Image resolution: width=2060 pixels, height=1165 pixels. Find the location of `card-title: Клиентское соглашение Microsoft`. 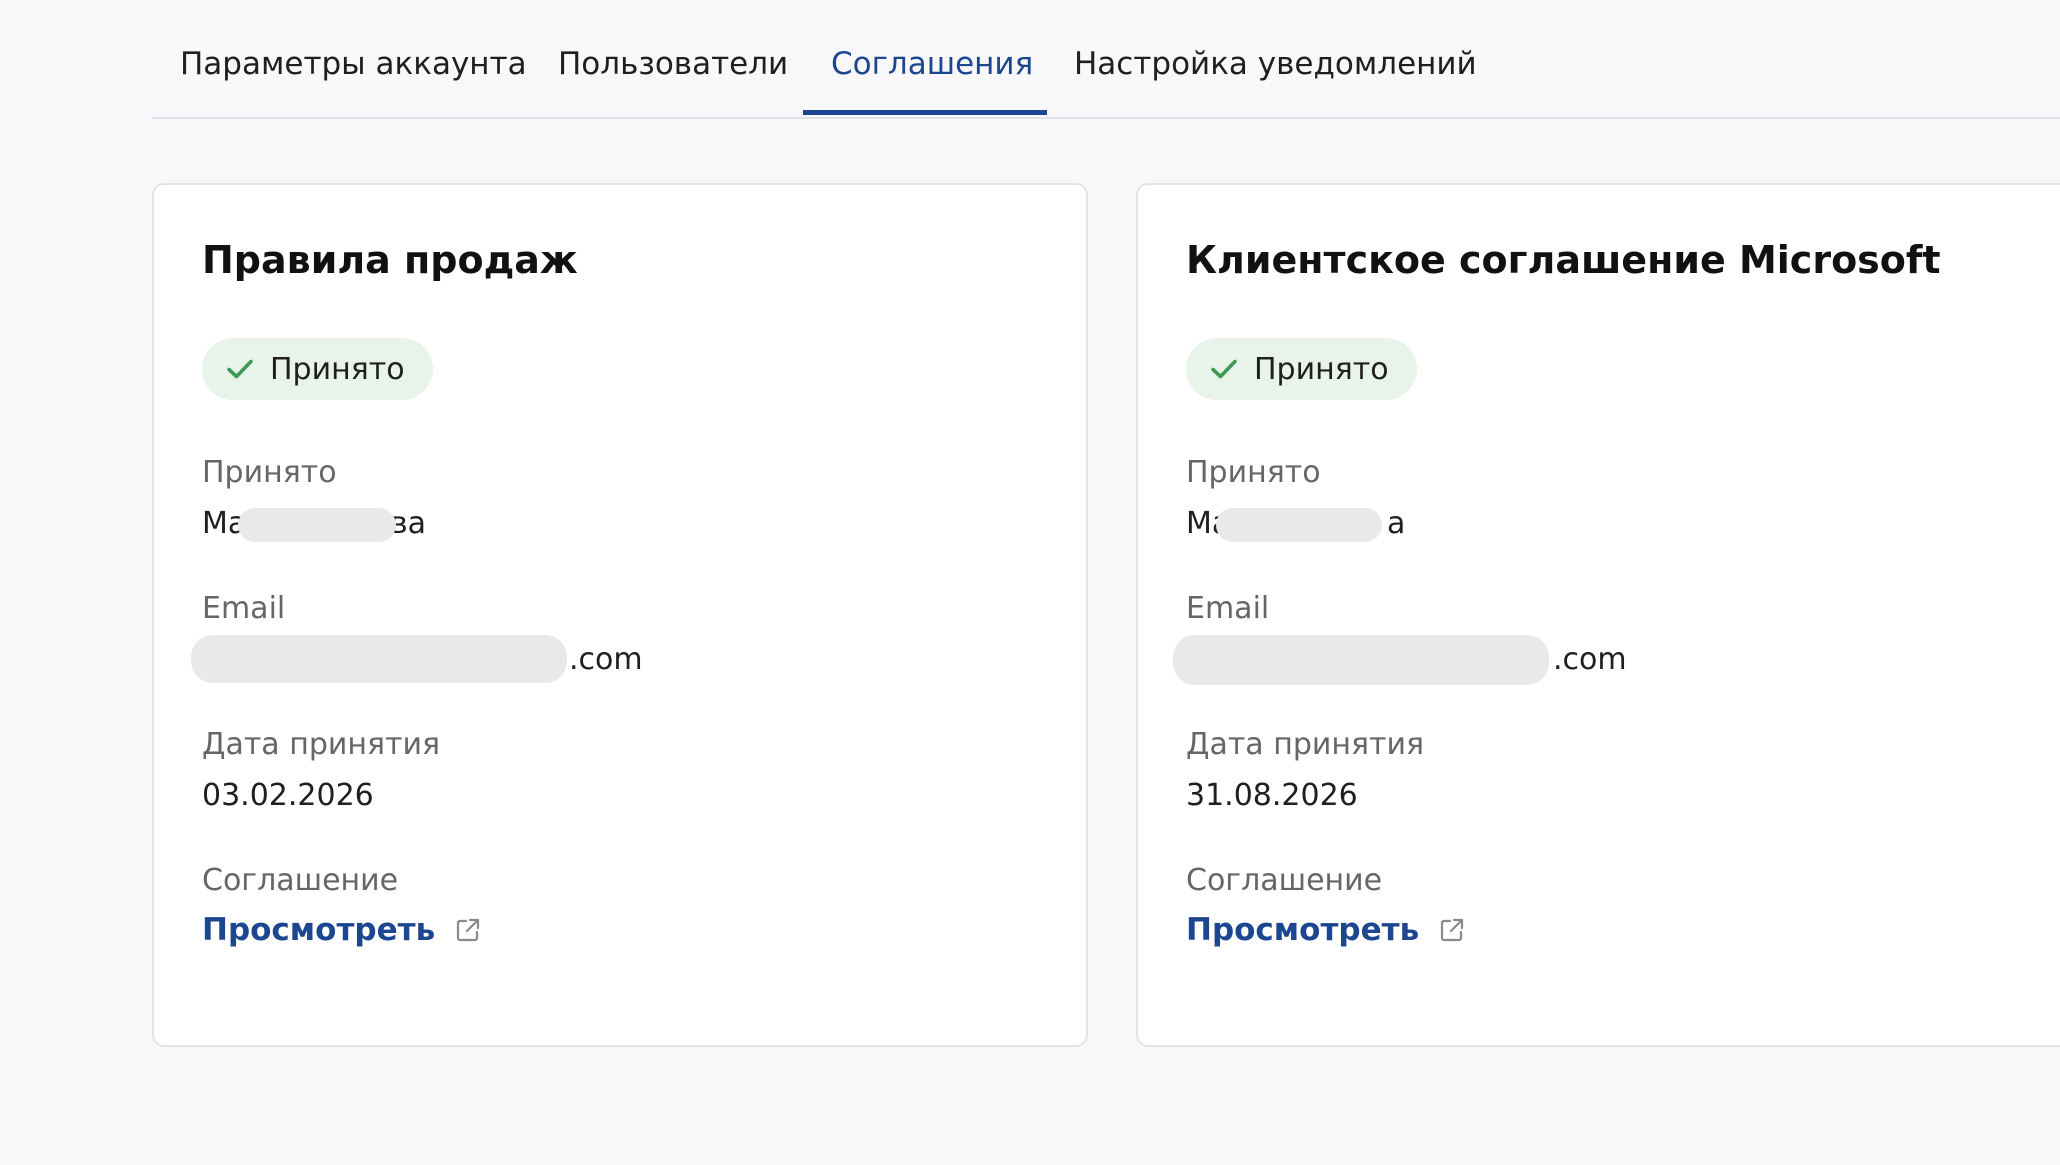

card-title: Клиентское соглашение Microsoft is located at coordinates (1563, 260).